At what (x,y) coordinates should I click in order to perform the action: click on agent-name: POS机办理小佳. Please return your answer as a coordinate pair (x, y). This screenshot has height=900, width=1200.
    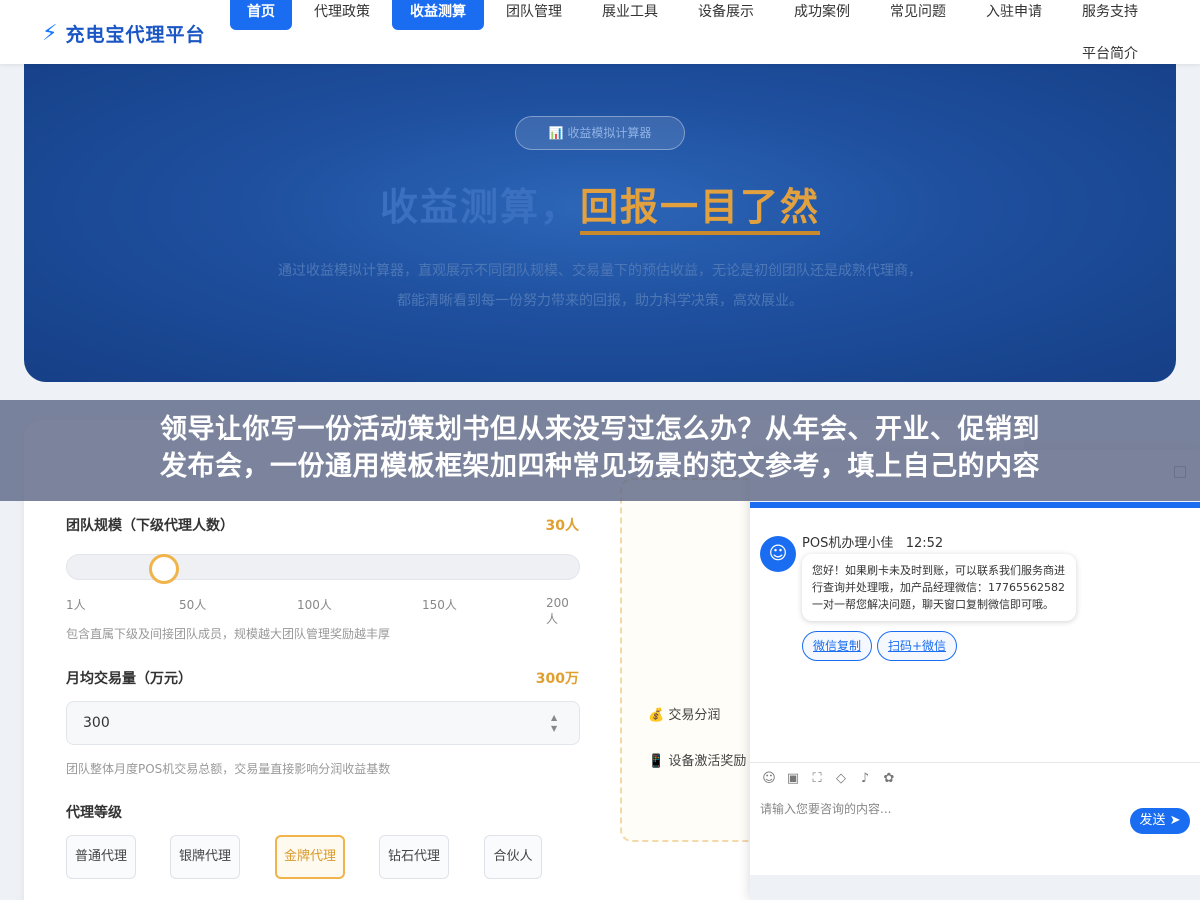
    Looking at the image, I should click on (848, 543).